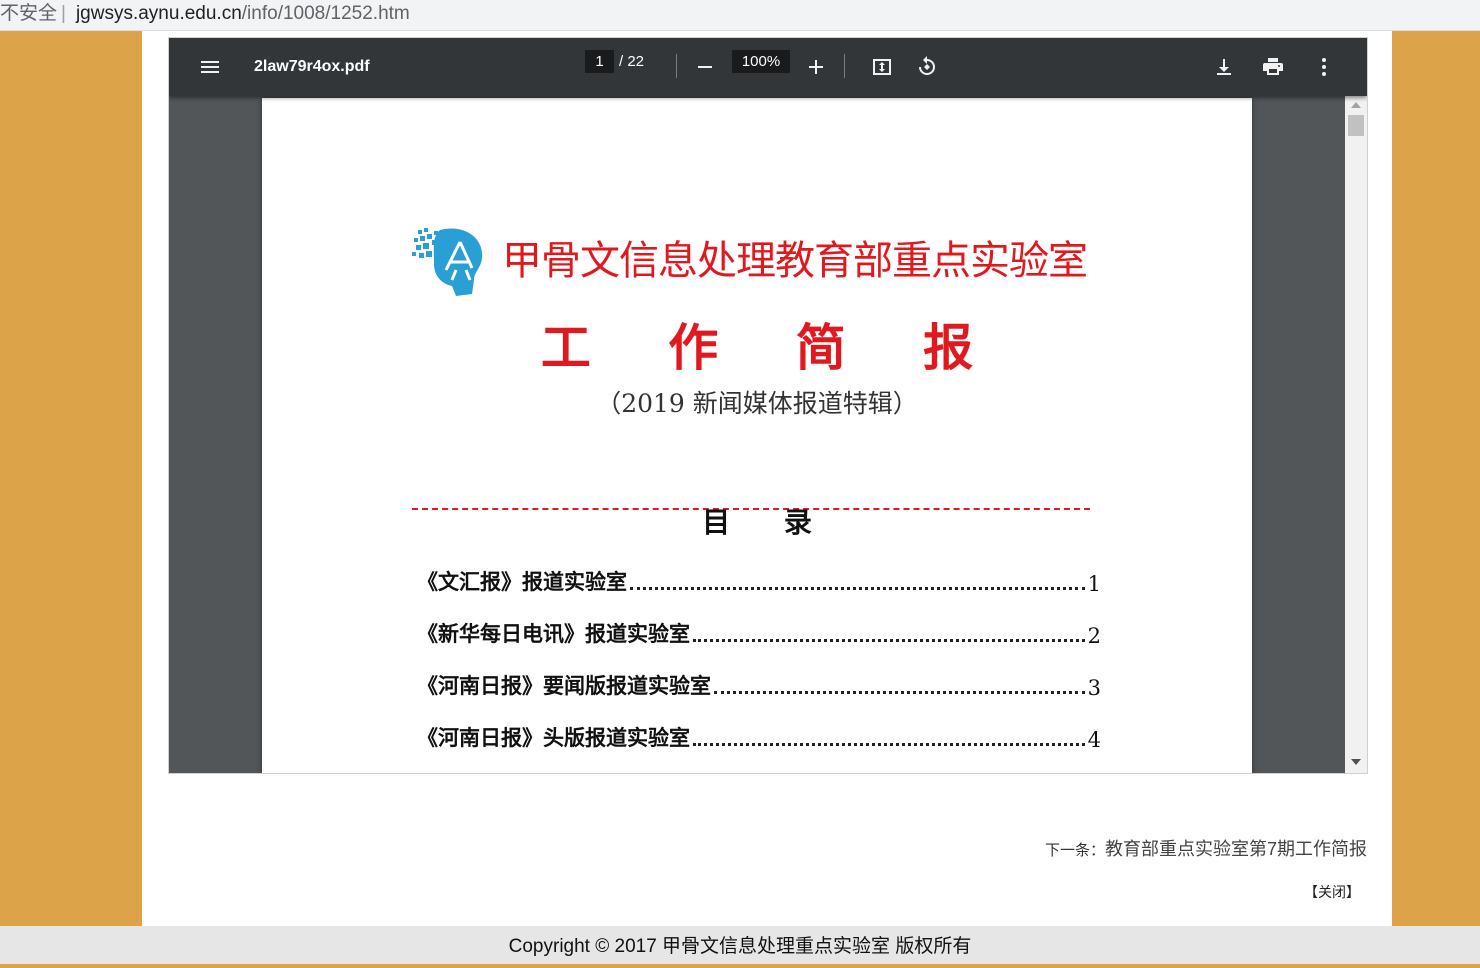 Image resolution: width=1480 pixels, height=968 pixels. I want to click on zoom-out-button, so click(705, 67).